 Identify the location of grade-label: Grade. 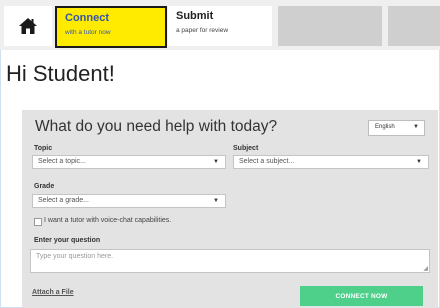
(44, 186).